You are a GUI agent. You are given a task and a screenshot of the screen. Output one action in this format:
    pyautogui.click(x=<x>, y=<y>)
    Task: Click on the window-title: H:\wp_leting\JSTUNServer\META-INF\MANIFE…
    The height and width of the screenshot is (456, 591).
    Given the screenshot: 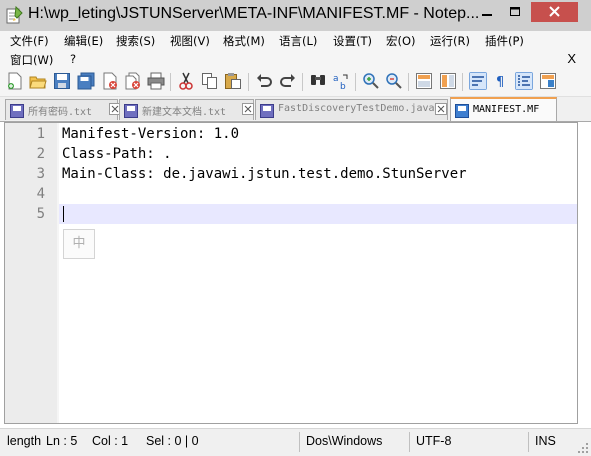 What is the action you would take?
    pyautogui.click(x=254, y=13)
    